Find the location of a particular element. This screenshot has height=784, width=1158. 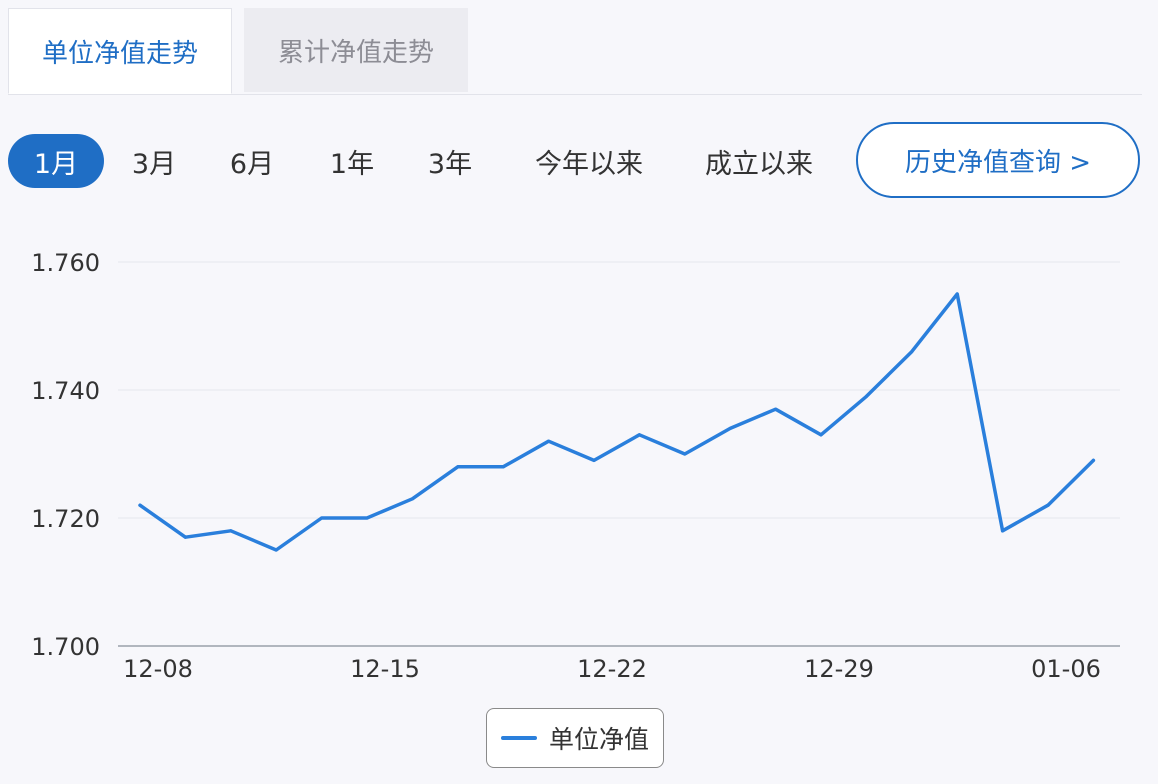

x-tick-label: 01-06 is located at coordinates (1066, 669).